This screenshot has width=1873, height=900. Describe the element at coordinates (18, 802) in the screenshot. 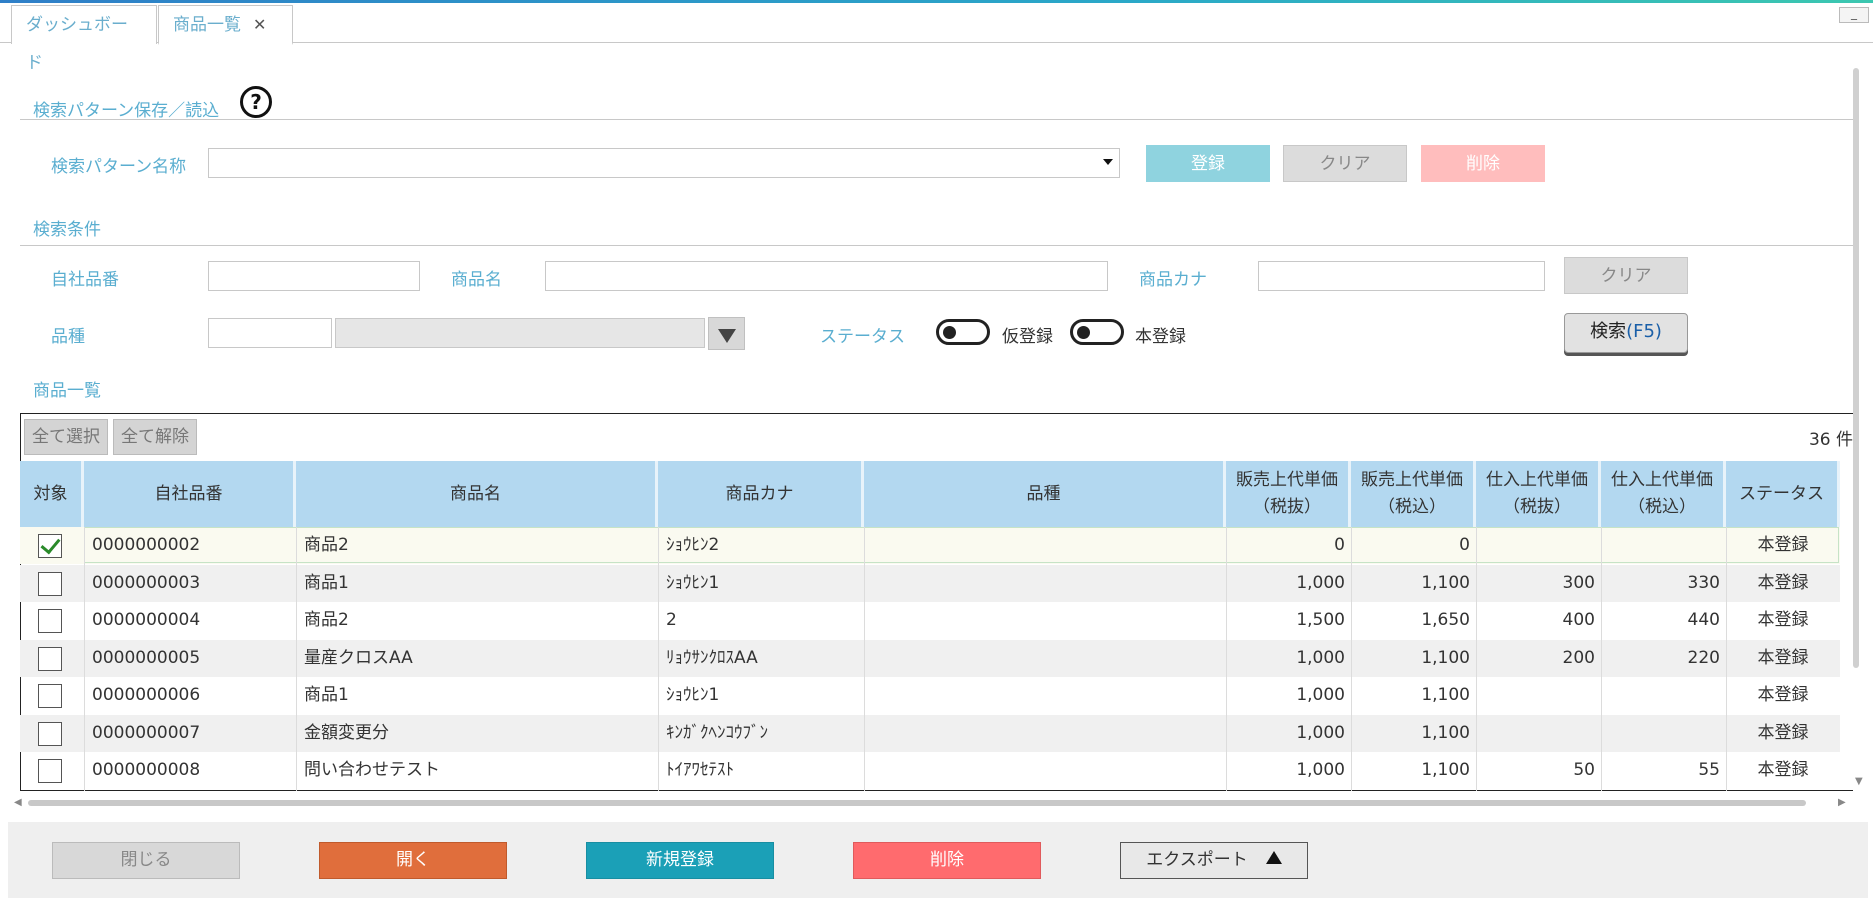

I see `scroll-left-icon: ◀` at that location.